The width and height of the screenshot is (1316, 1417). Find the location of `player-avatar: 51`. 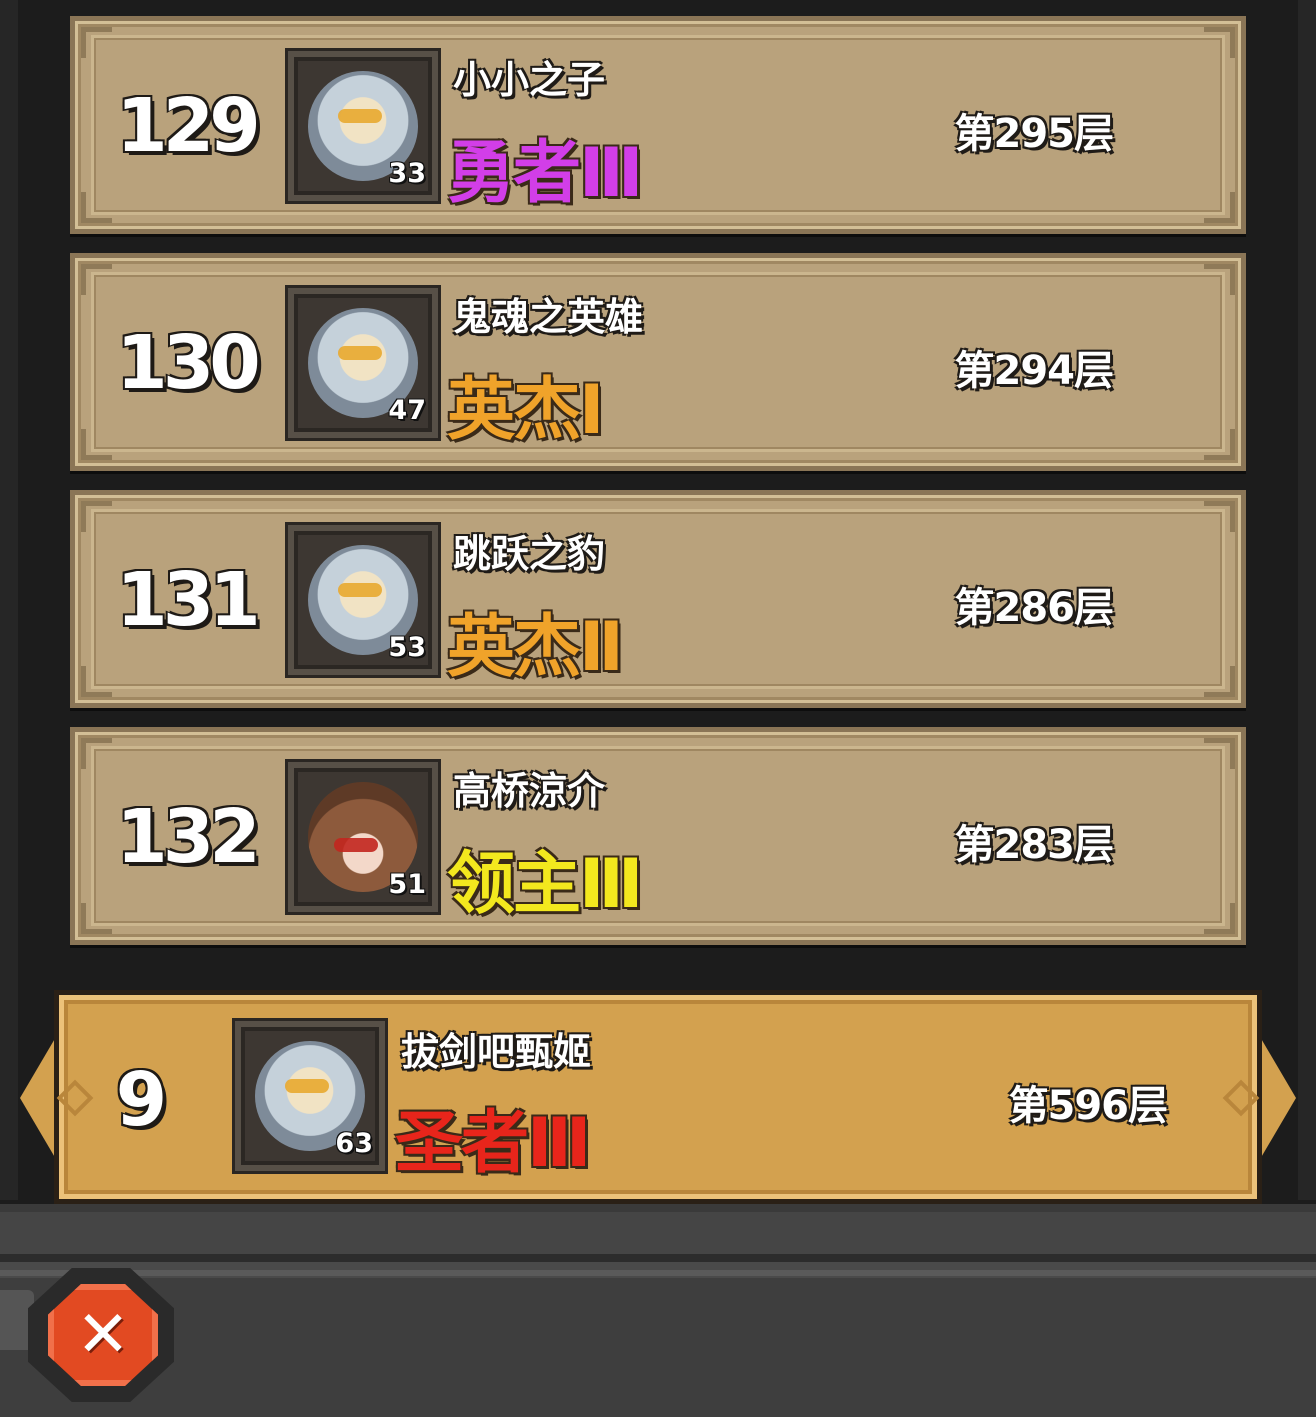

player-avatar: 51 is located at coordinates (363, 837).